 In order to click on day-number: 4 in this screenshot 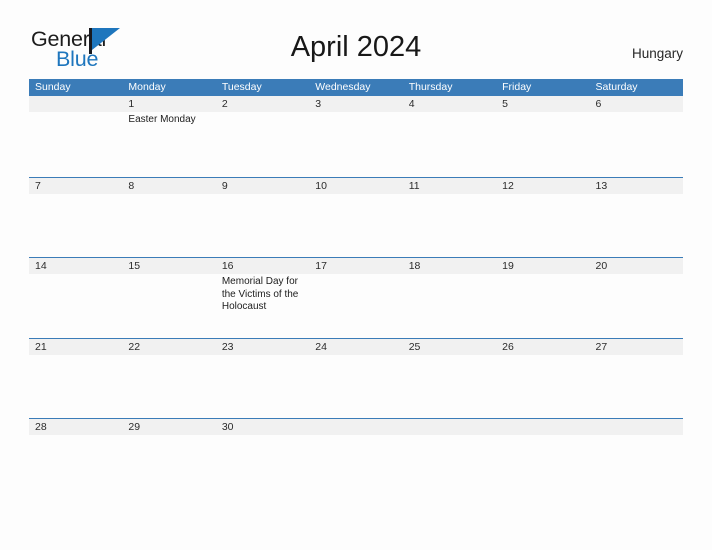, I will do `click(411, 104)`.